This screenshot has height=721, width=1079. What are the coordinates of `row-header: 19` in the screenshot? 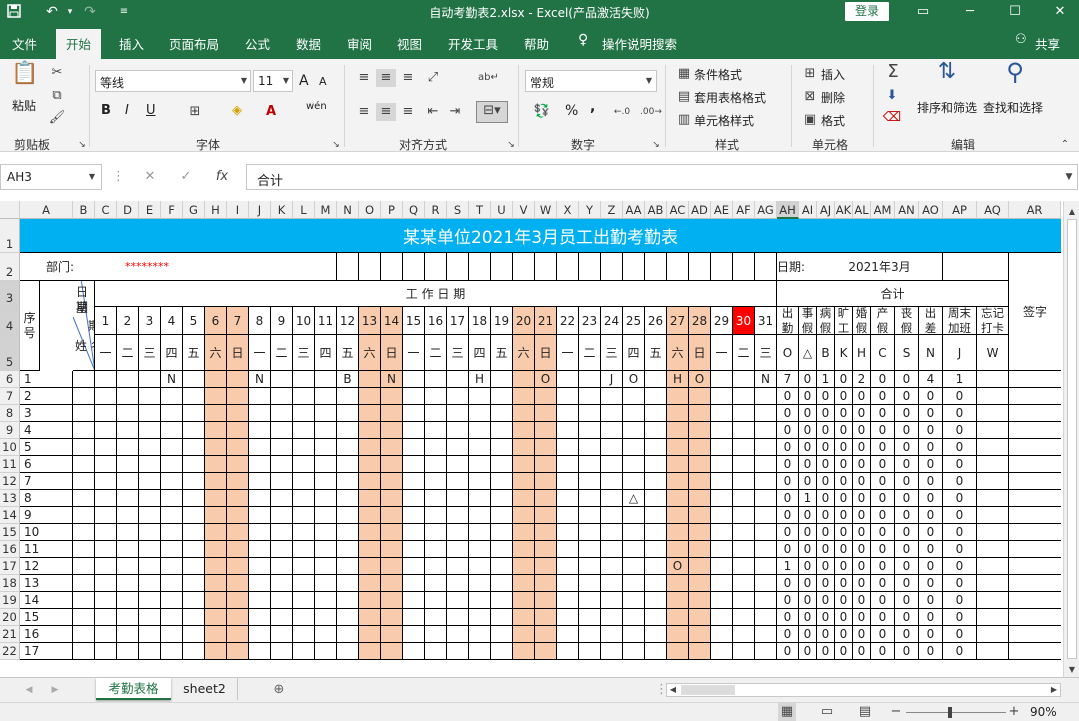 It's located at (10, 600).